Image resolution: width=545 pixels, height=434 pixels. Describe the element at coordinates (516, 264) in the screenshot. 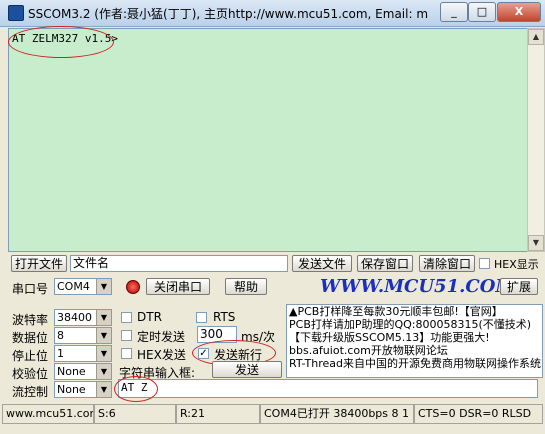

I see `hex-display-label: HEX显示` at that location.